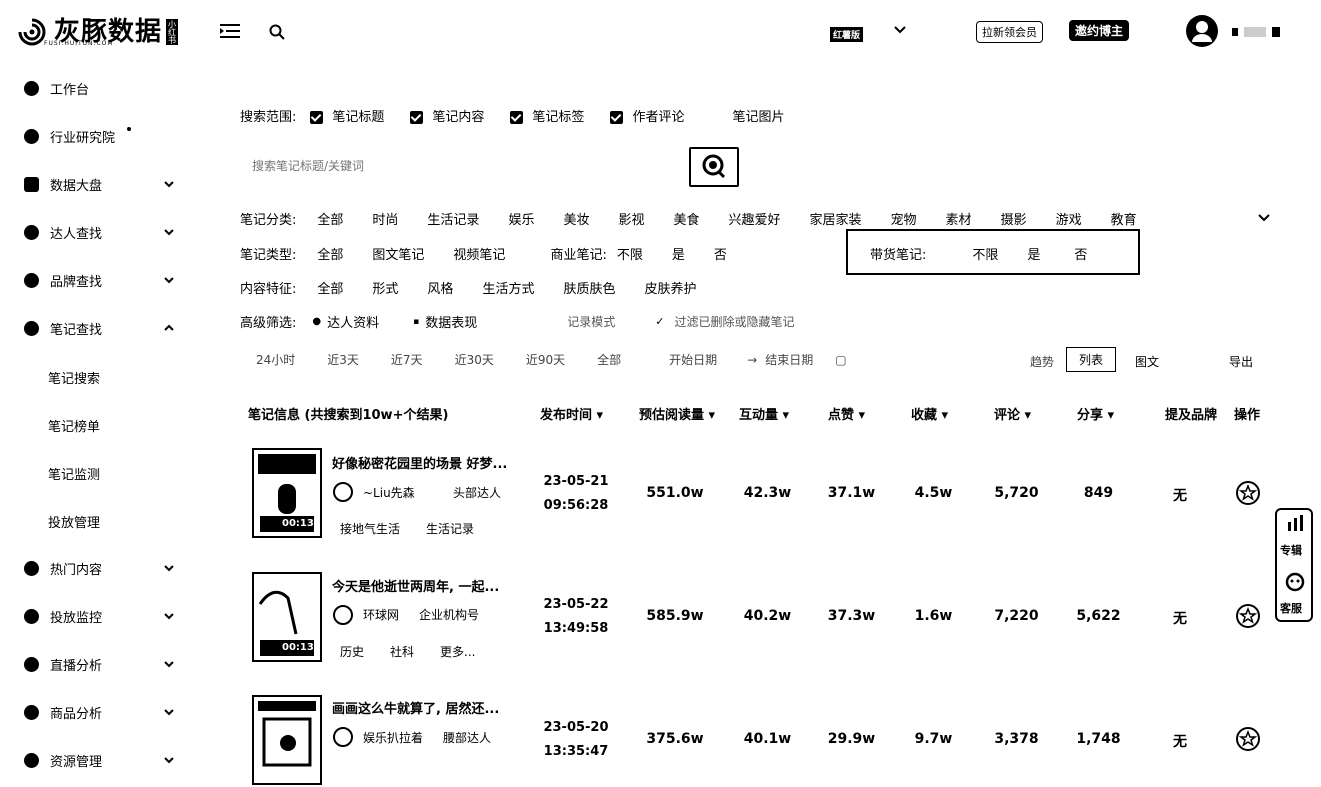 This screenshot has width=1321, height=787. Describe the element at coordinates (352, 651) in the screenshot. I see `note-tag: 历史` at that location.